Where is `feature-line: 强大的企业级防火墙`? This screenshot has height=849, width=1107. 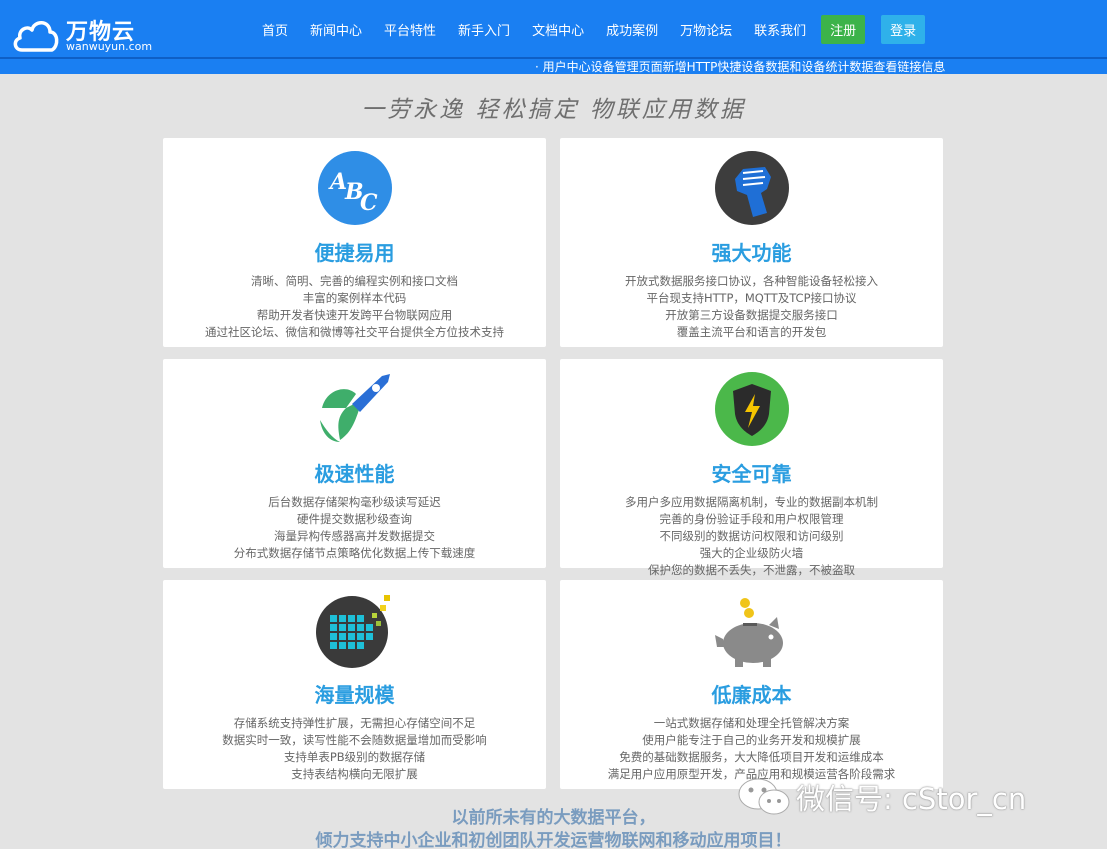
feature-line: 强大的企业级防火墙 is located at coordinates (751, 553).